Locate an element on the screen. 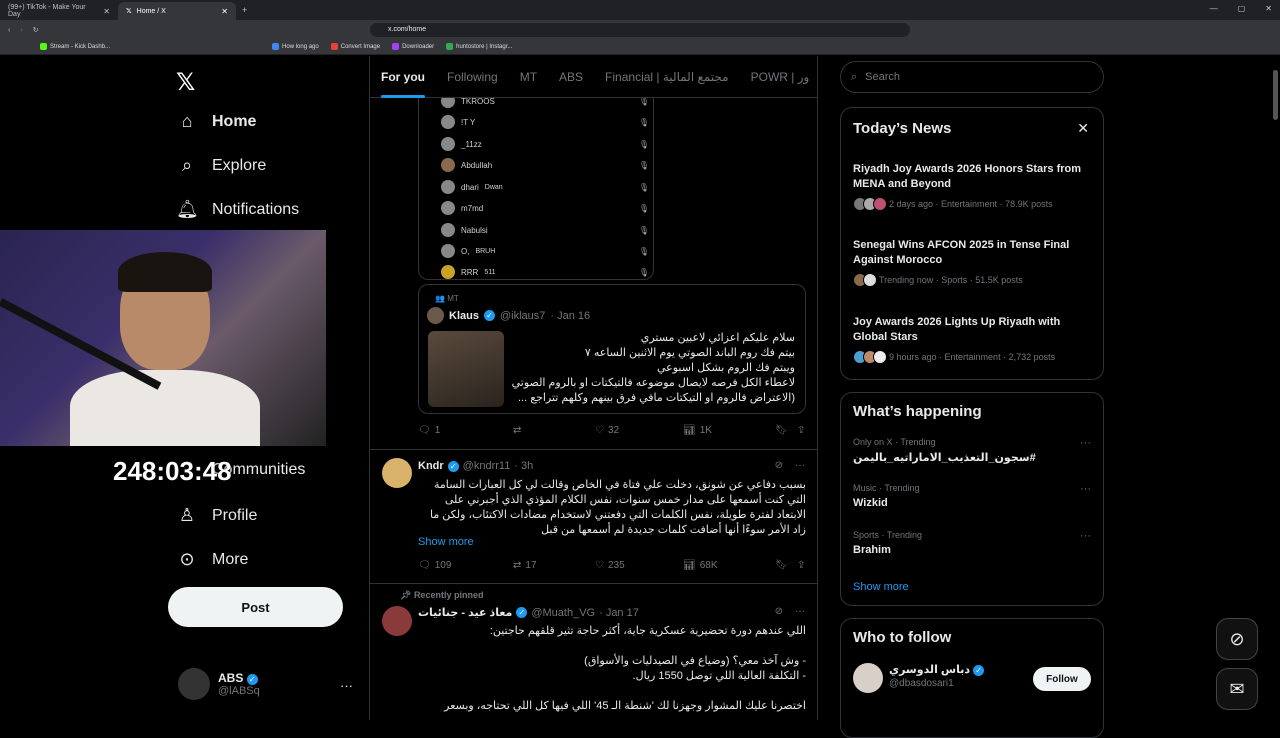 The width and height of the screenshot is (1280, 738). follow-button: Follow is located at coordinates (1062, 679).